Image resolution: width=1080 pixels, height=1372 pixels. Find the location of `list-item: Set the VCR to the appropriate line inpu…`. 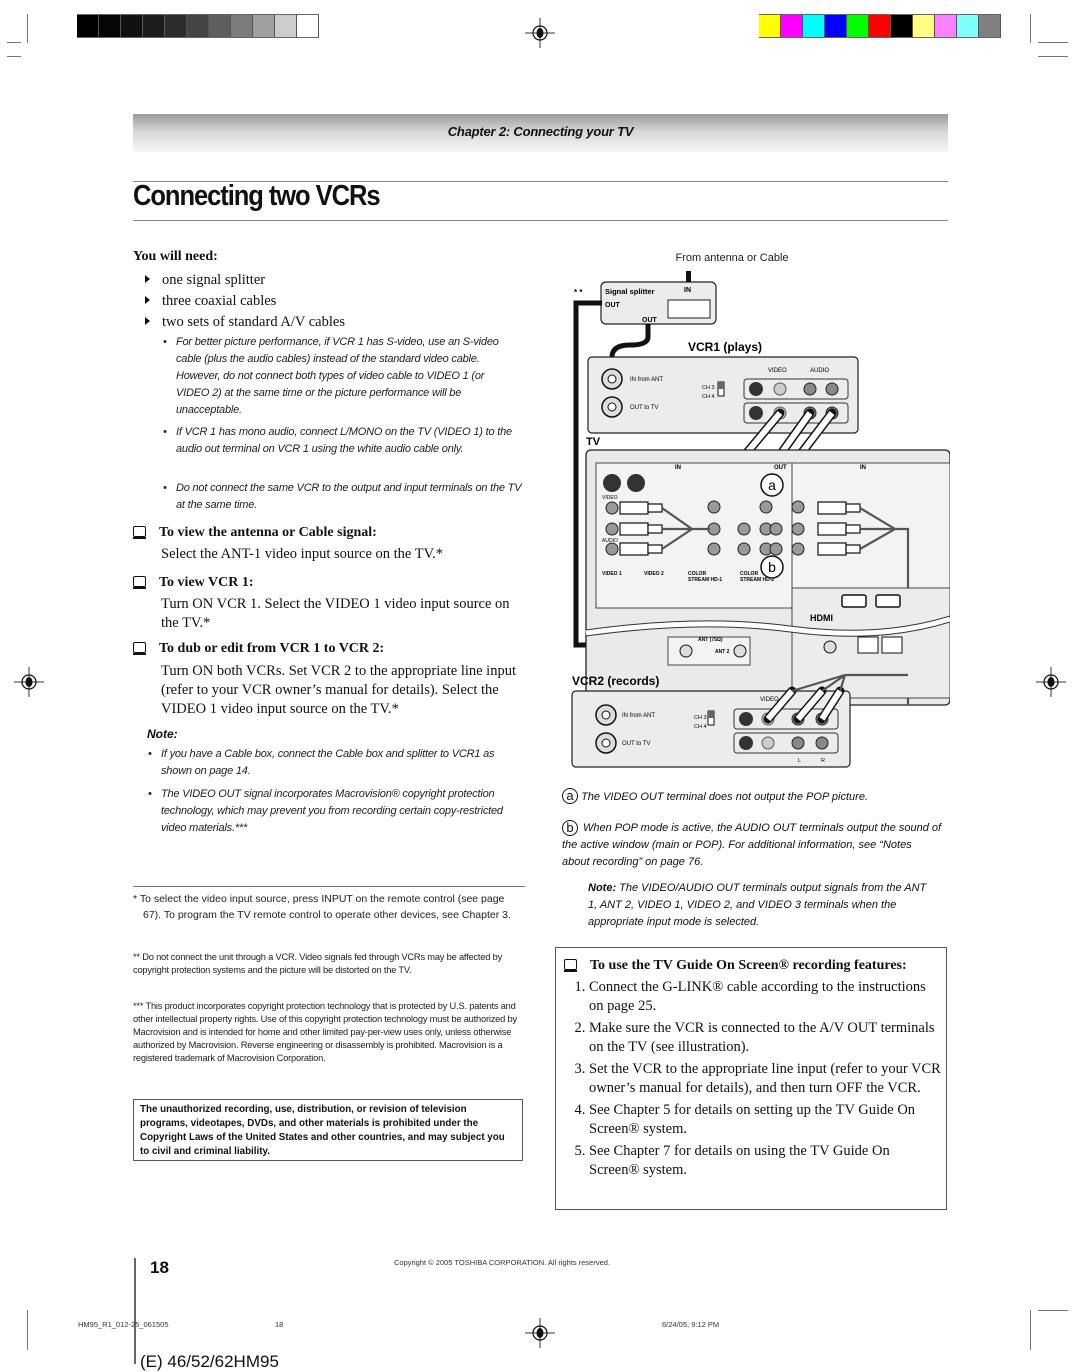

list-item: Set the VCR to the appropriate line inpu… is located at coordinates (765, 1079).